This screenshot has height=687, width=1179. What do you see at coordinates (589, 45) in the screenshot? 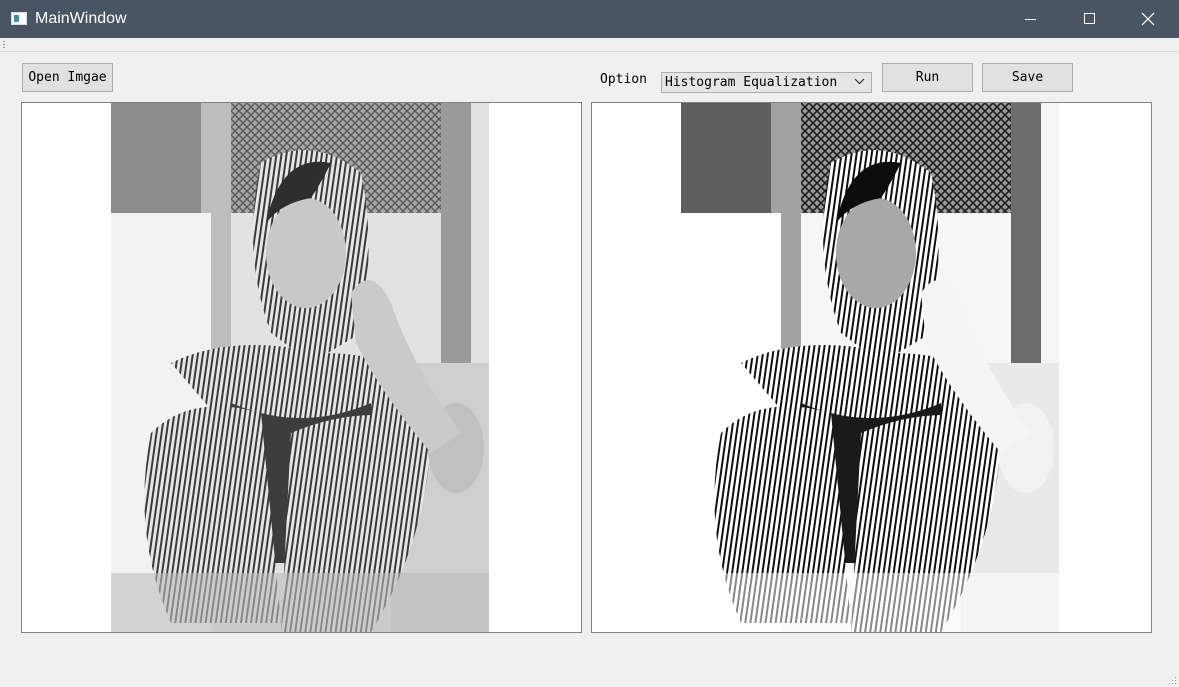
I see `toolbar-strip` at bounding box center [589, 45].